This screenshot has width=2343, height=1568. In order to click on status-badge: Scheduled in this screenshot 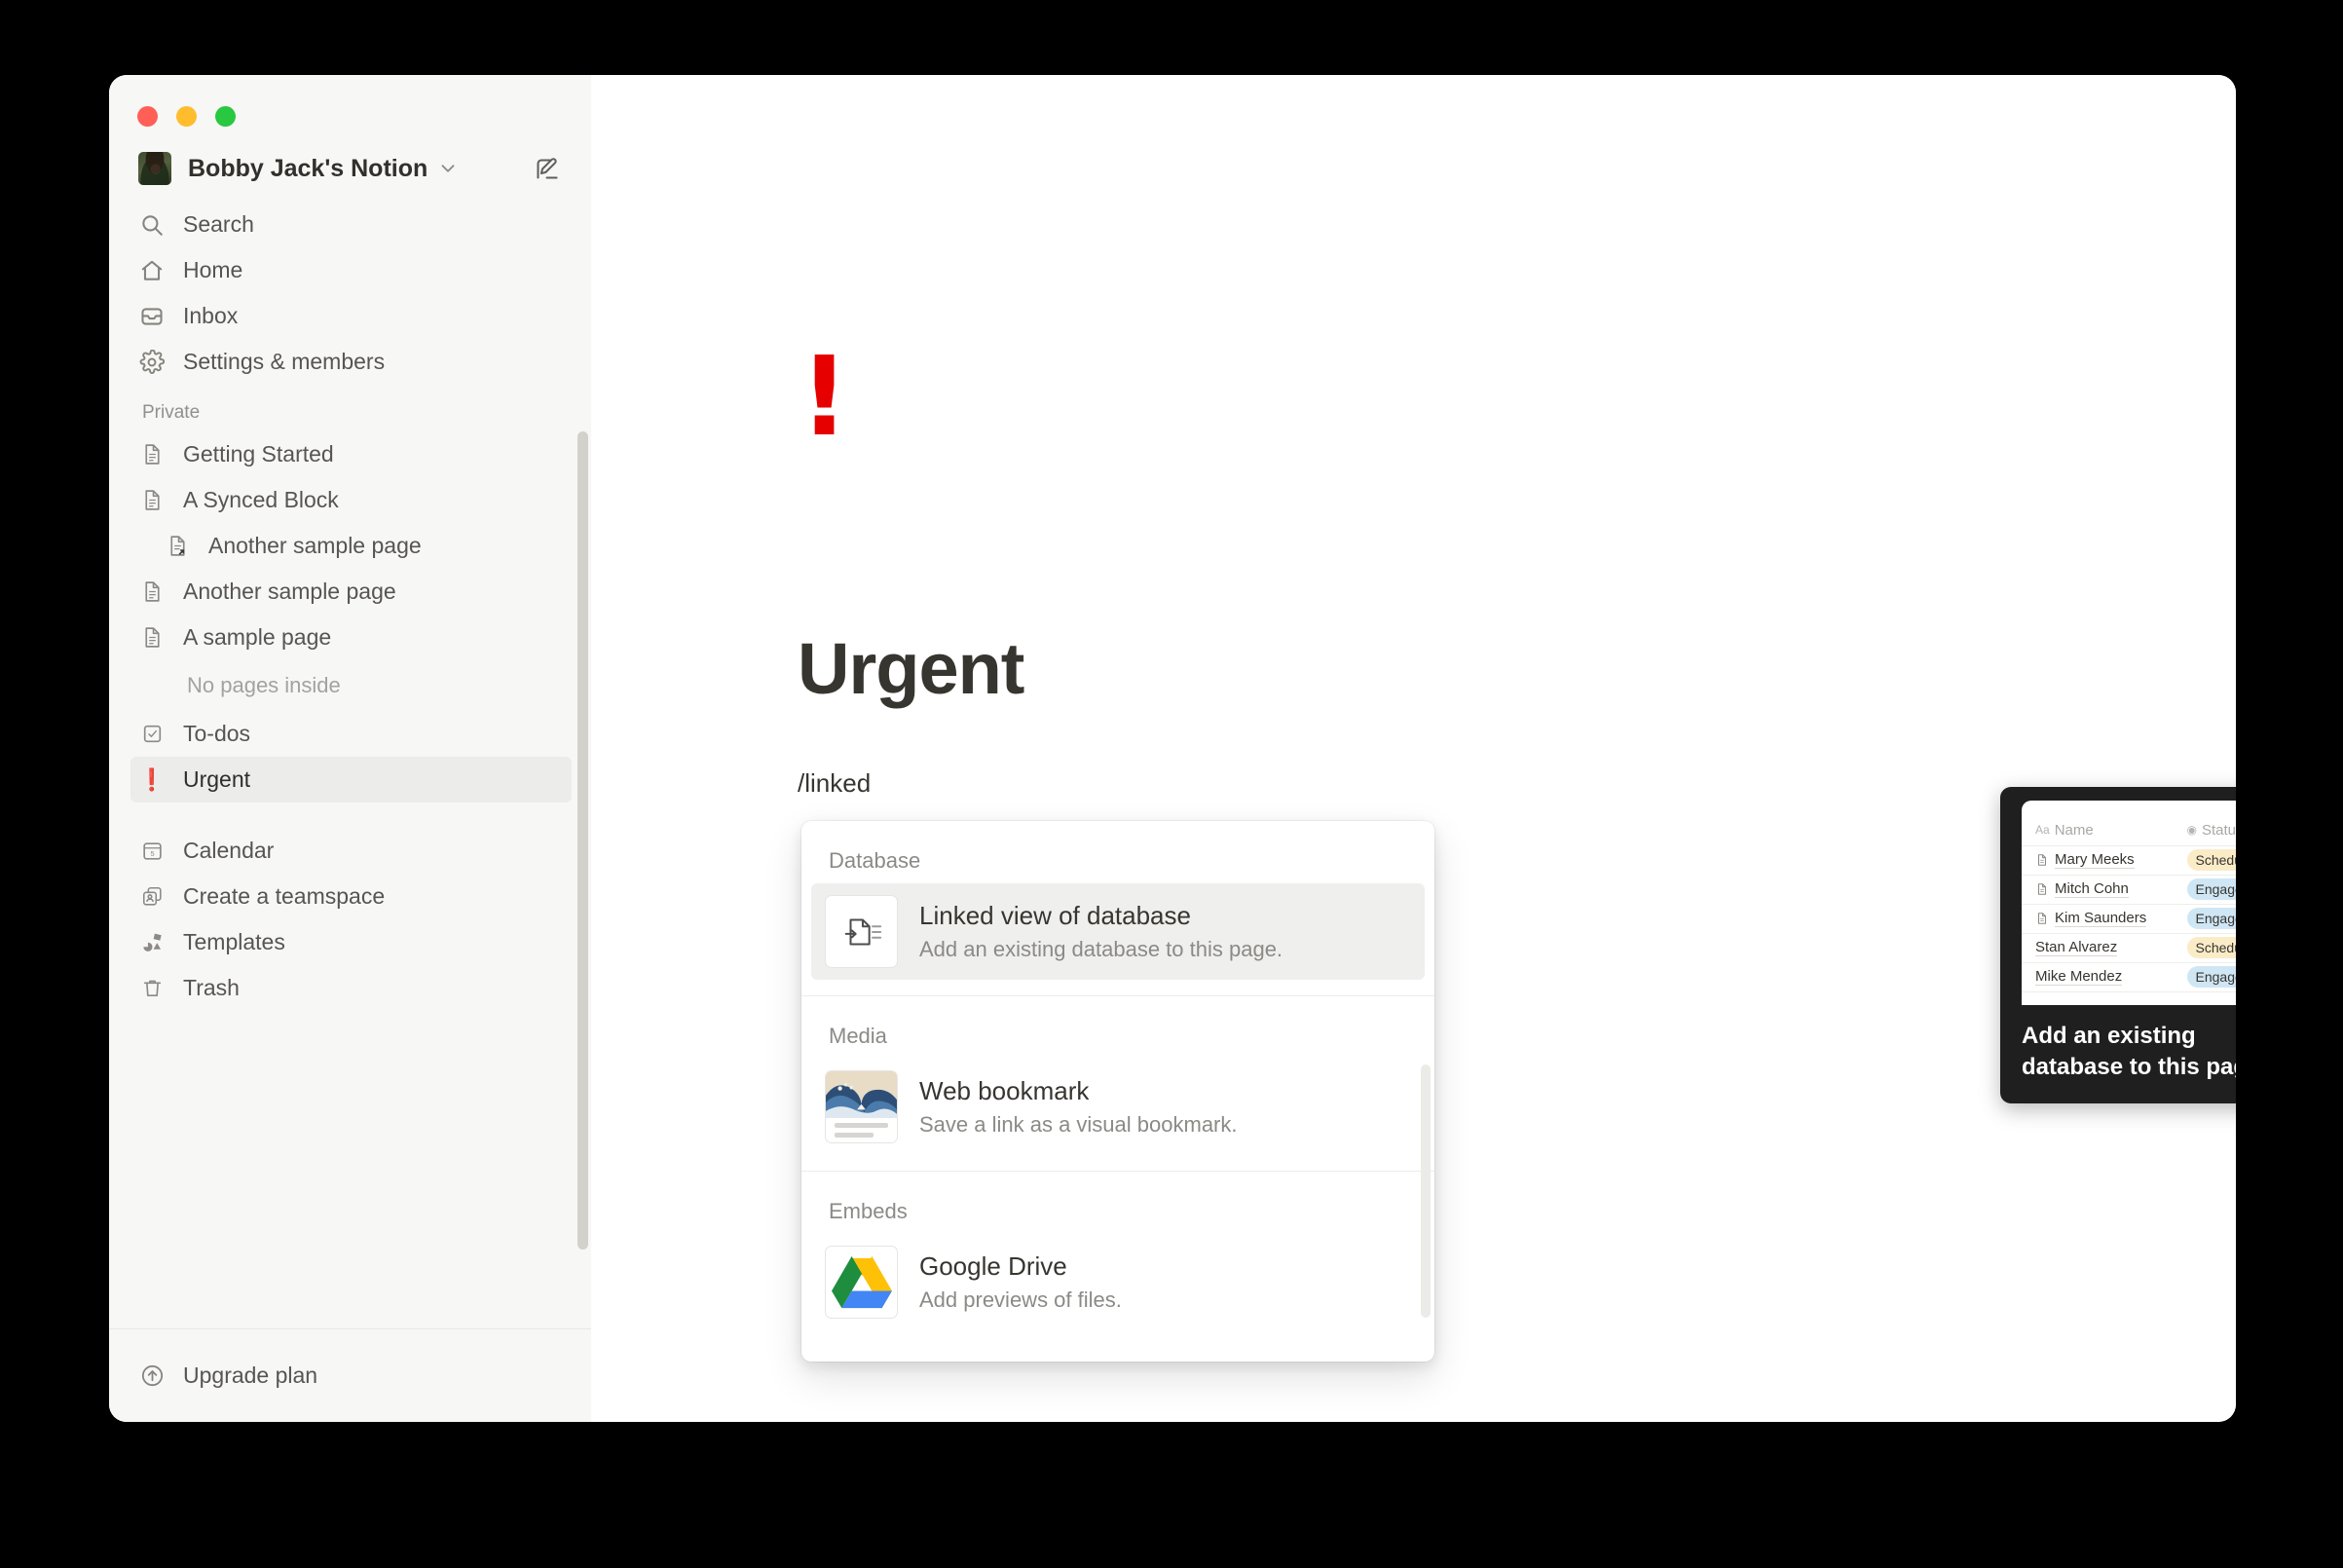, I will do `click(2211, 860)`.